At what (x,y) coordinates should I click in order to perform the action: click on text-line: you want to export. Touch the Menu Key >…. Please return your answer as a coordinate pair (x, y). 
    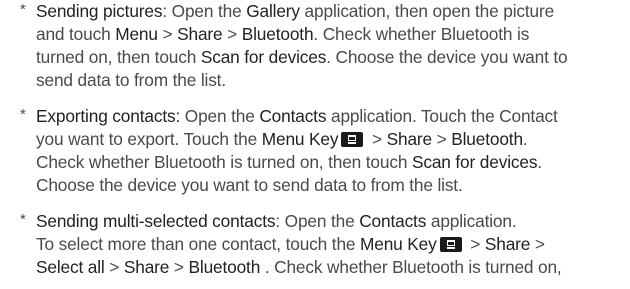
    Looking at the image, I should click on (329, 139).